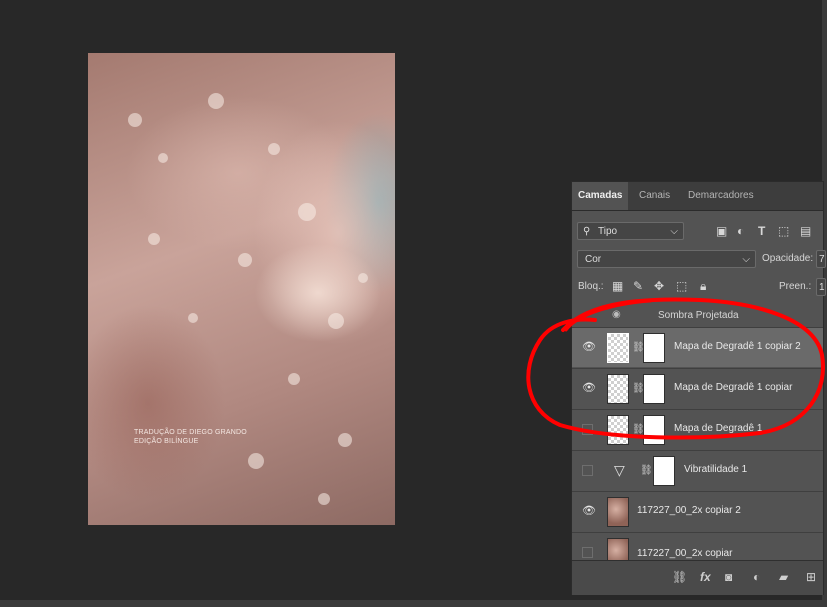 The image size is (827, 607). What do you see at coordinates (703, 286) in the screenshot?
I see `lock-all-icon: 🔒︎` at bounding box center [703, 286].